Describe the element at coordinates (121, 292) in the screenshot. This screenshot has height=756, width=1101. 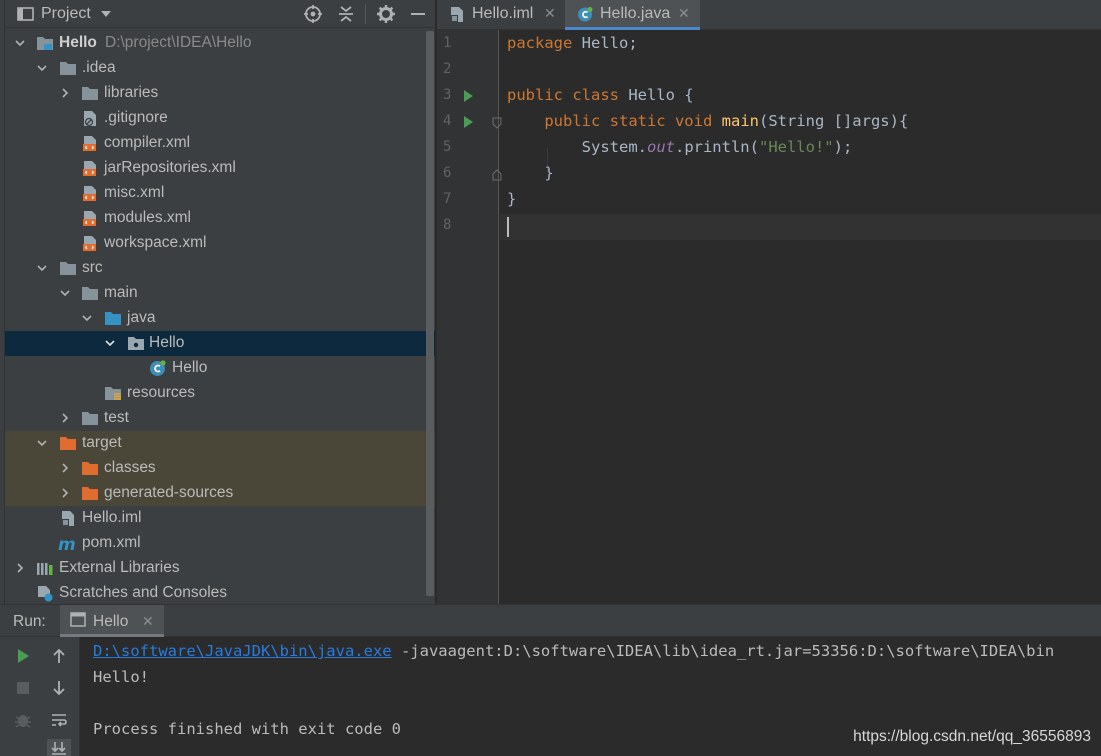
I see `tree-item-label: main` at that location.